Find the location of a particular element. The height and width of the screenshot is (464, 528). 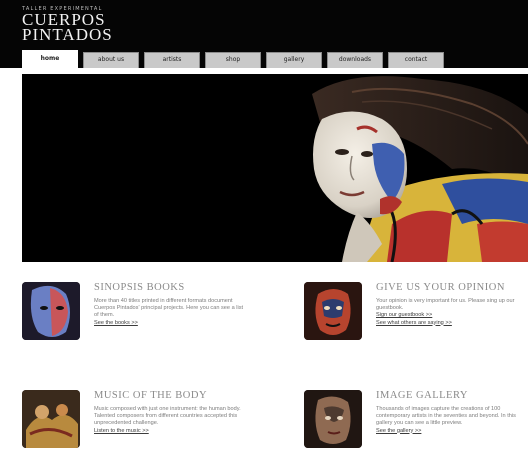

painted-portrait-thumbnail-icon is located at coordinates (333, 419).